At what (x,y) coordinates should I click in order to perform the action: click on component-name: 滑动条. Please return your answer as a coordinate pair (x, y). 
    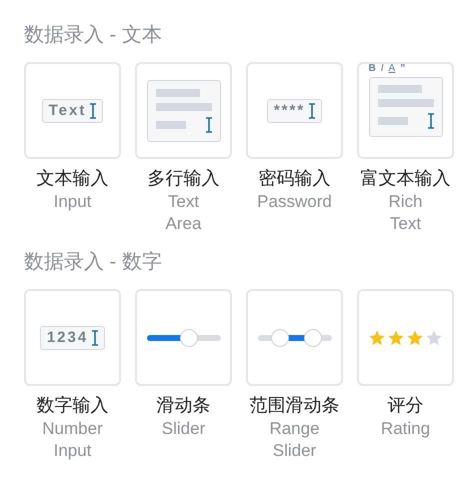
    Looking at the image, I should click on (183, 405).